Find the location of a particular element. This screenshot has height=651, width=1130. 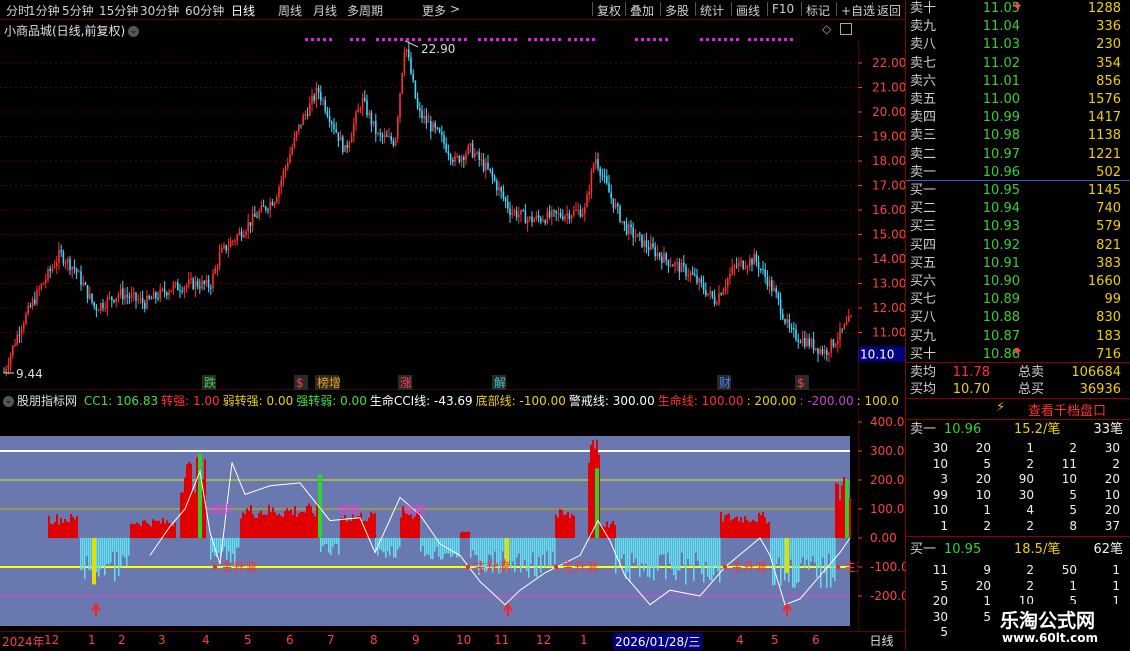

ask-row: 卖二 10.97 1221 is located at coordinates (1018, 155).